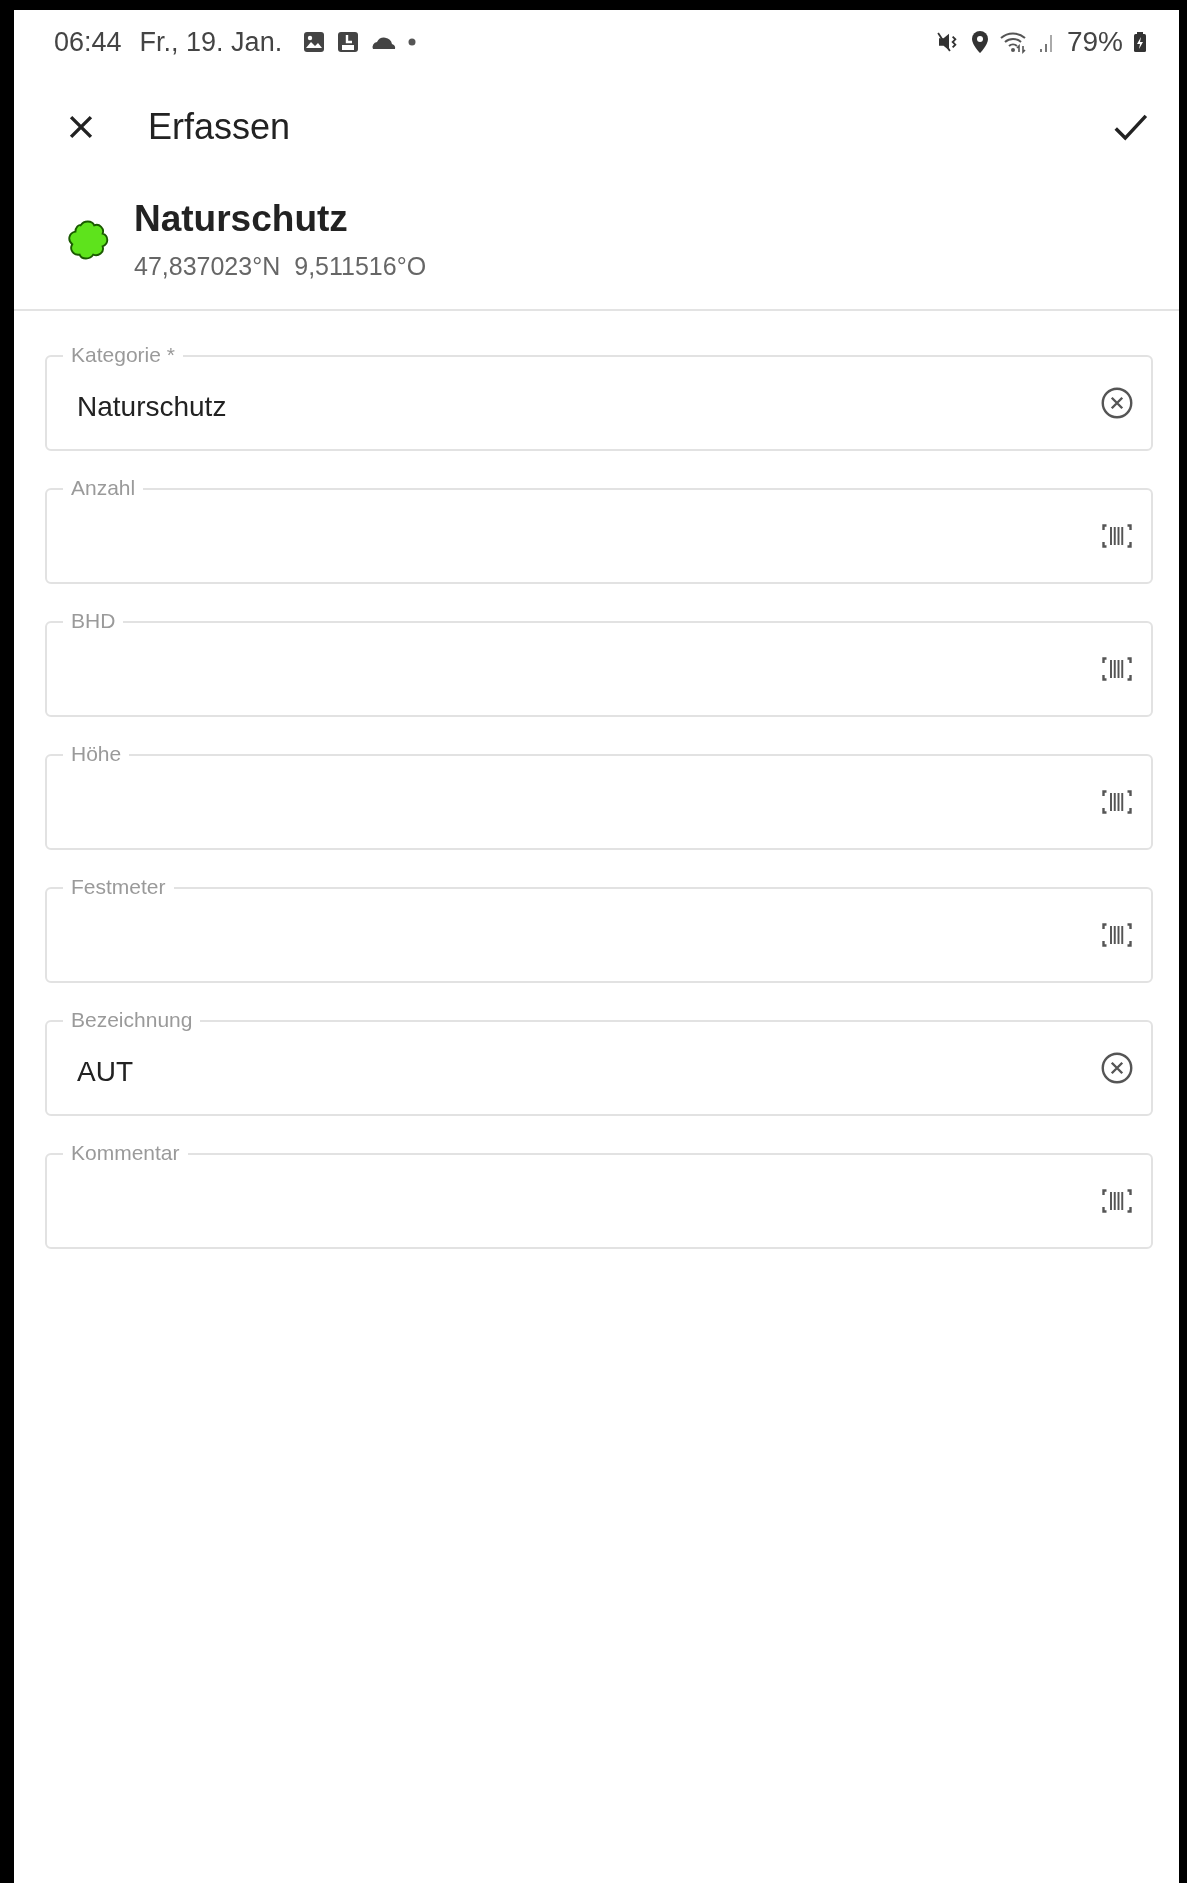 Image resolution: width=1187 pixels, height=1883 pixels. What do you see at coordinates (219, 127) in the screenshot?
I see `screen-title: Erfassen` at bounding box center [219, 127].